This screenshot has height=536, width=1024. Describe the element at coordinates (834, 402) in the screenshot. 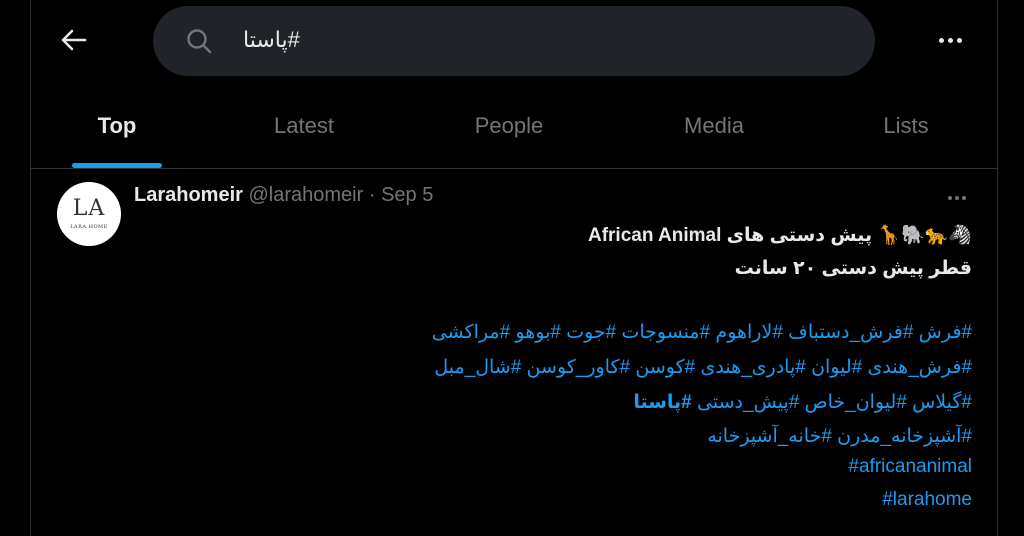

I see `hashtag-text: #گیلاس #لیوان_خاص #پیش_دستی` at that location.